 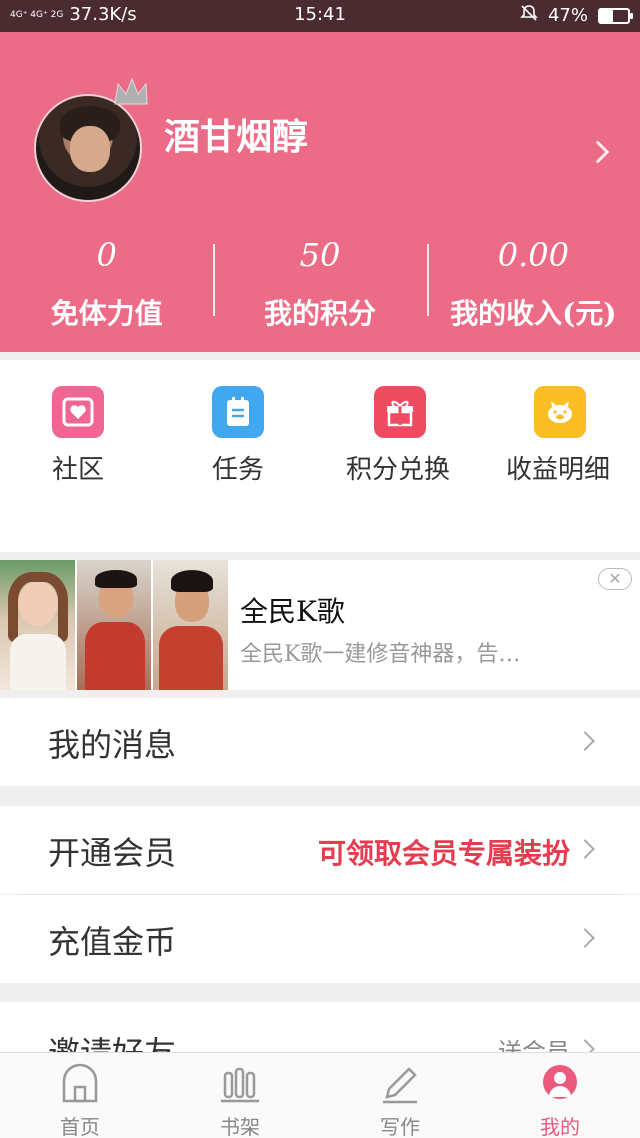 What do you see at coordinates (106, 313) in the screenshot?
I see `stat-label: 免体力值` at bounding box center [106, 313].